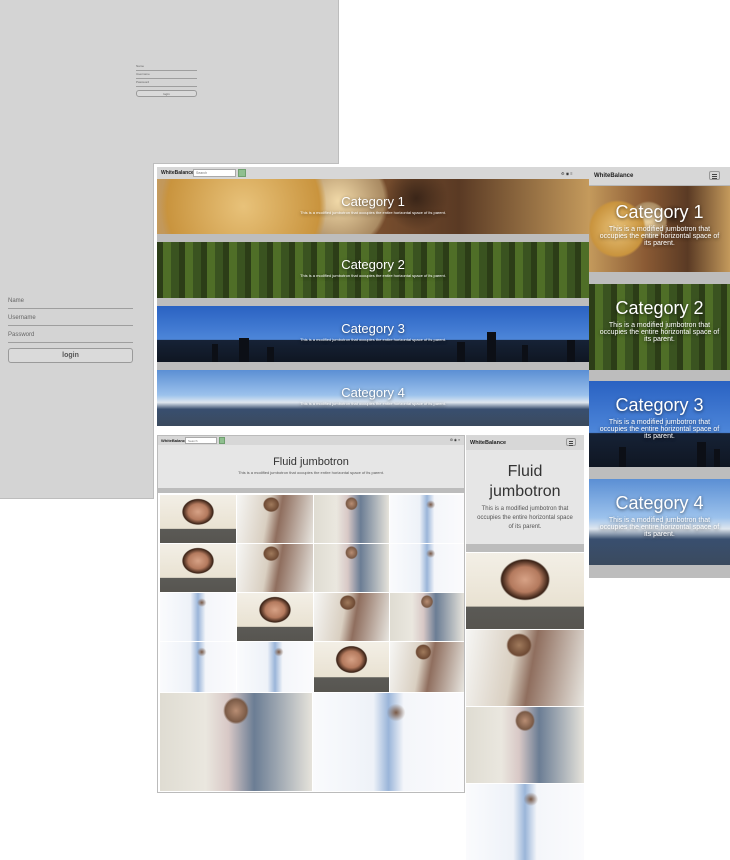  I want to click on login-screen-mobile: Name Username Password login, so click(77, 331).